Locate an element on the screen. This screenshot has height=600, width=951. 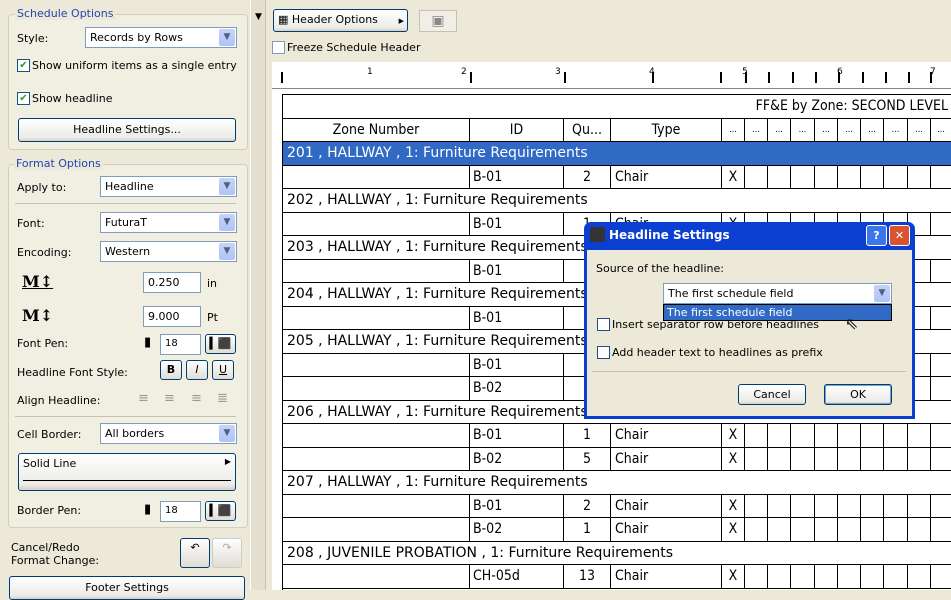
id-cell: B-02 is located at coordinates (517, 459).